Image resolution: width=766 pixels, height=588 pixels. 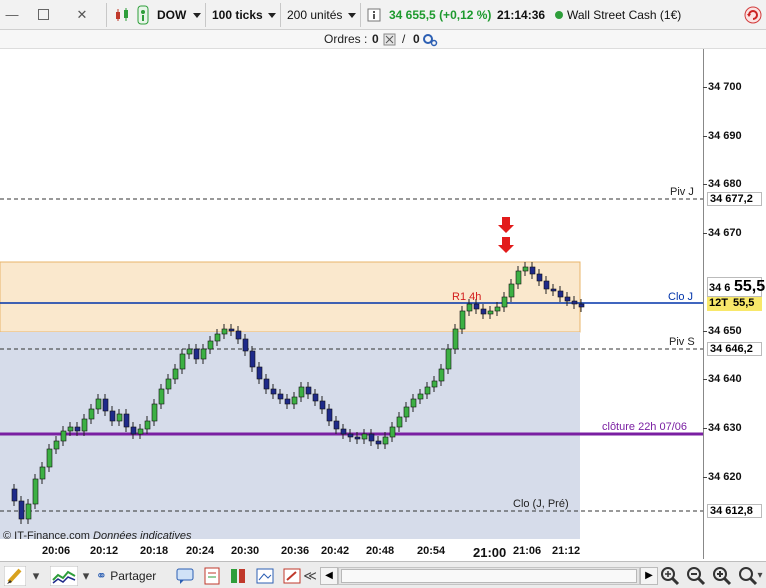 What do you see at coordinates (725, 184) in the screenshot?
I see `price-tick-label: 34 680` at bounding box center [725, 184].